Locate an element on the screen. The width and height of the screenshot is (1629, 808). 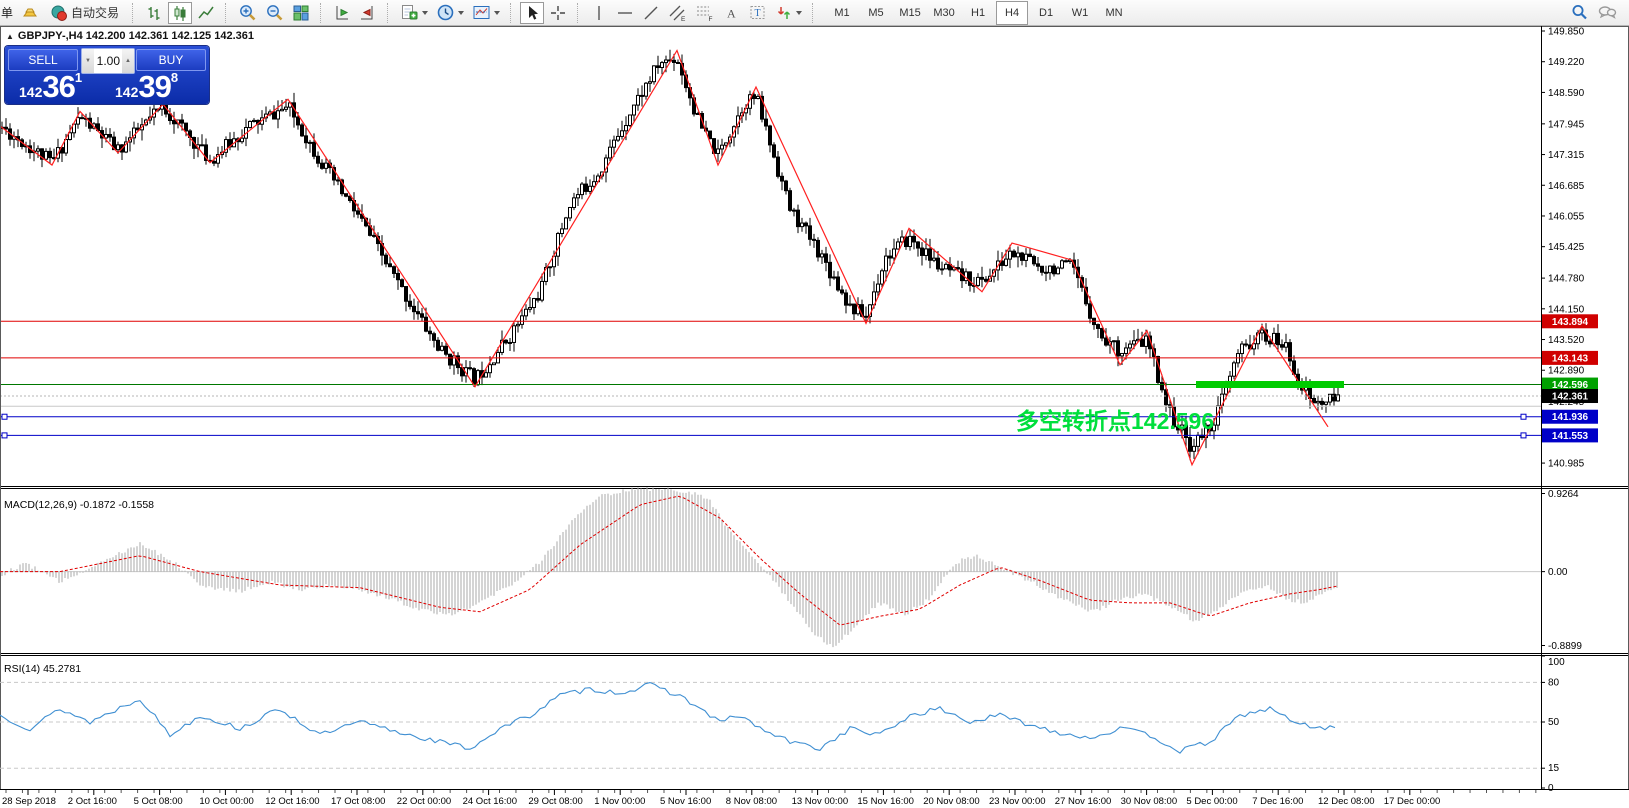
timeframe-m30: M30 is located at coordinates (944, 13).